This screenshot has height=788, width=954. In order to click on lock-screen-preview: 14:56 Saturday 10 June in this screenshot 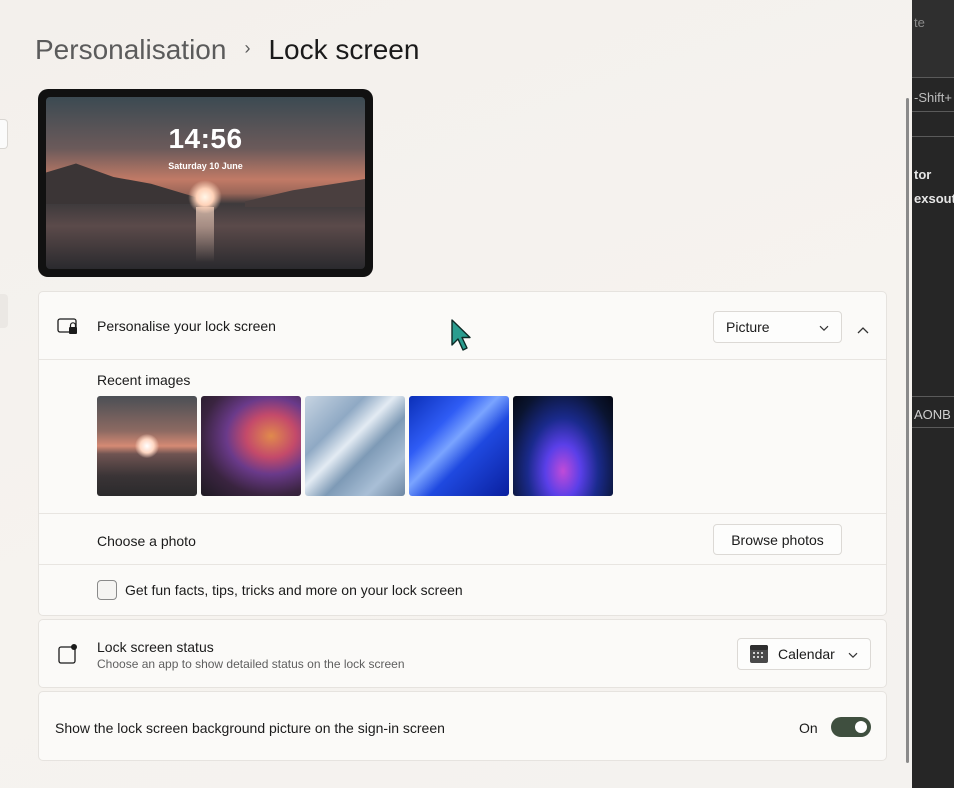, I will do `click(205, 183)`.